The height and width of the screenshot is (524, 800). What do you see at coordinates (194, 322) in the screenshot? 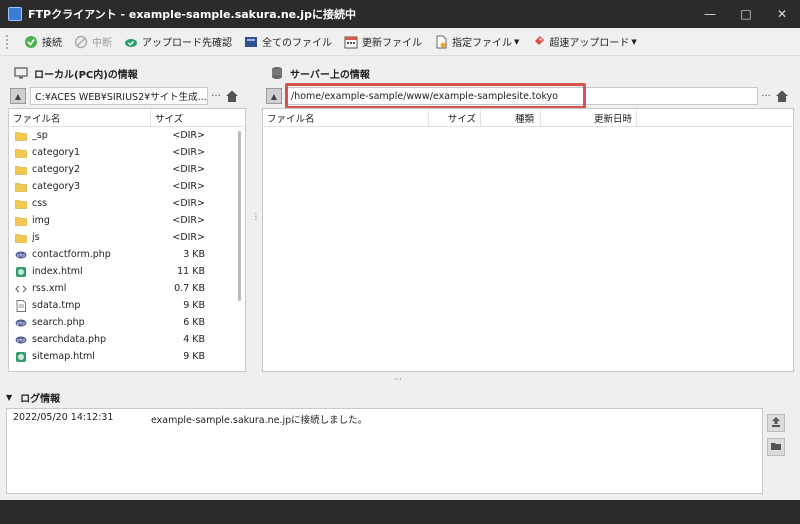
I see `file-size: 6 KB` at bounding box center [194, 322].